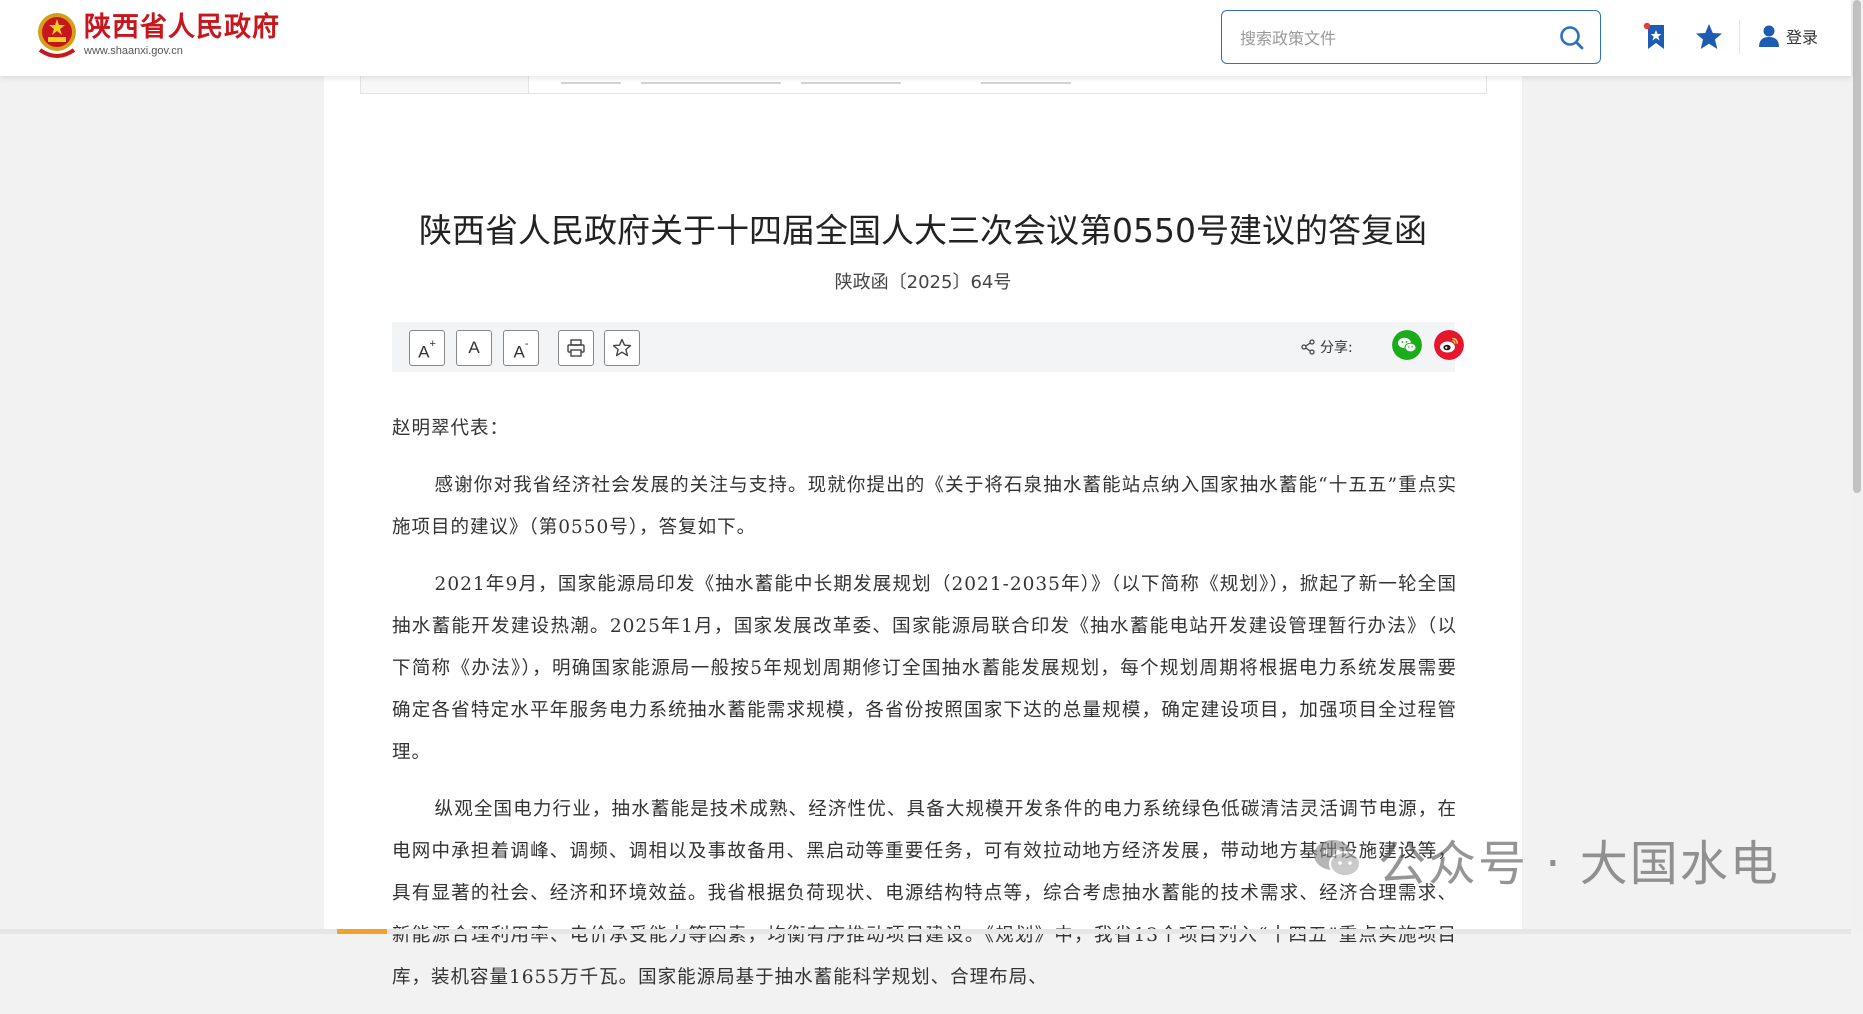  Describe the element at coordinates (923, 282) in the screenshot. I see `document-number: 陕政函〔2025〕64号` at that location.